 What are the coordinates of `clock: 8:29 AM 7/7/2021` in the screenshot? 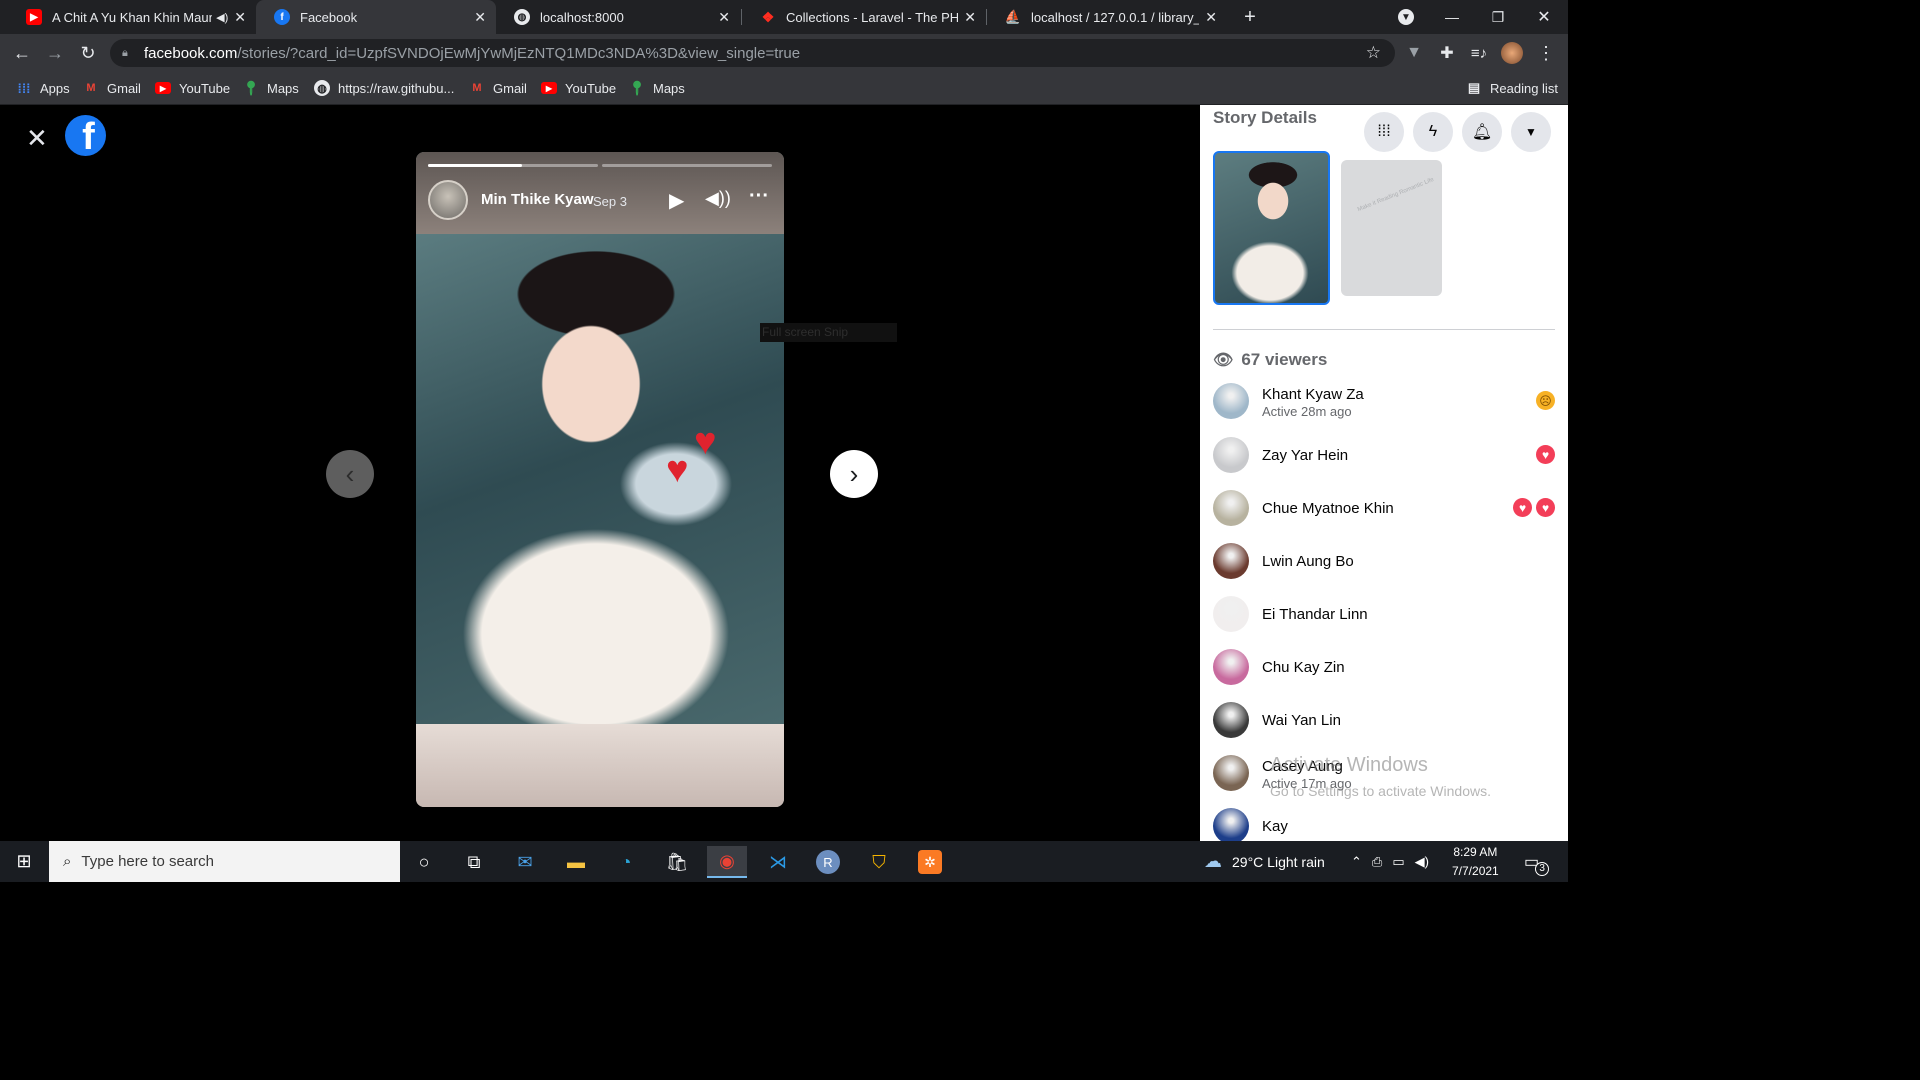 It's located at (1475, 861).